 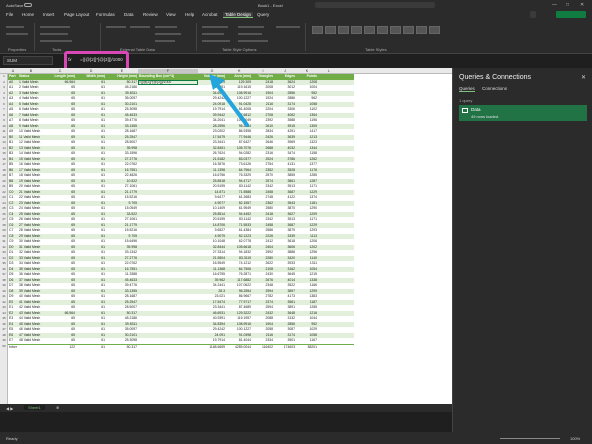 I want to click on unlink-button, so click(x=165, y=41).